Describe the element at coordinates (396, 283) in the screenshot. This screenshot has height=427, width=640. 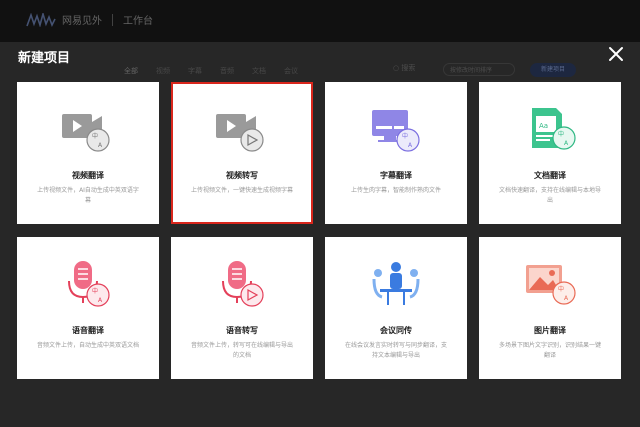
I see `meeting-interpret-icon` at that location.